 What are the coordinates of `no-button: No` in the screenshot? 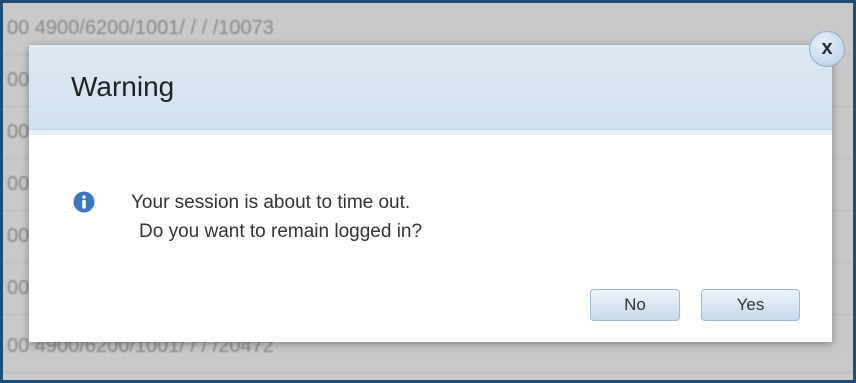 It's located at (635, 305).